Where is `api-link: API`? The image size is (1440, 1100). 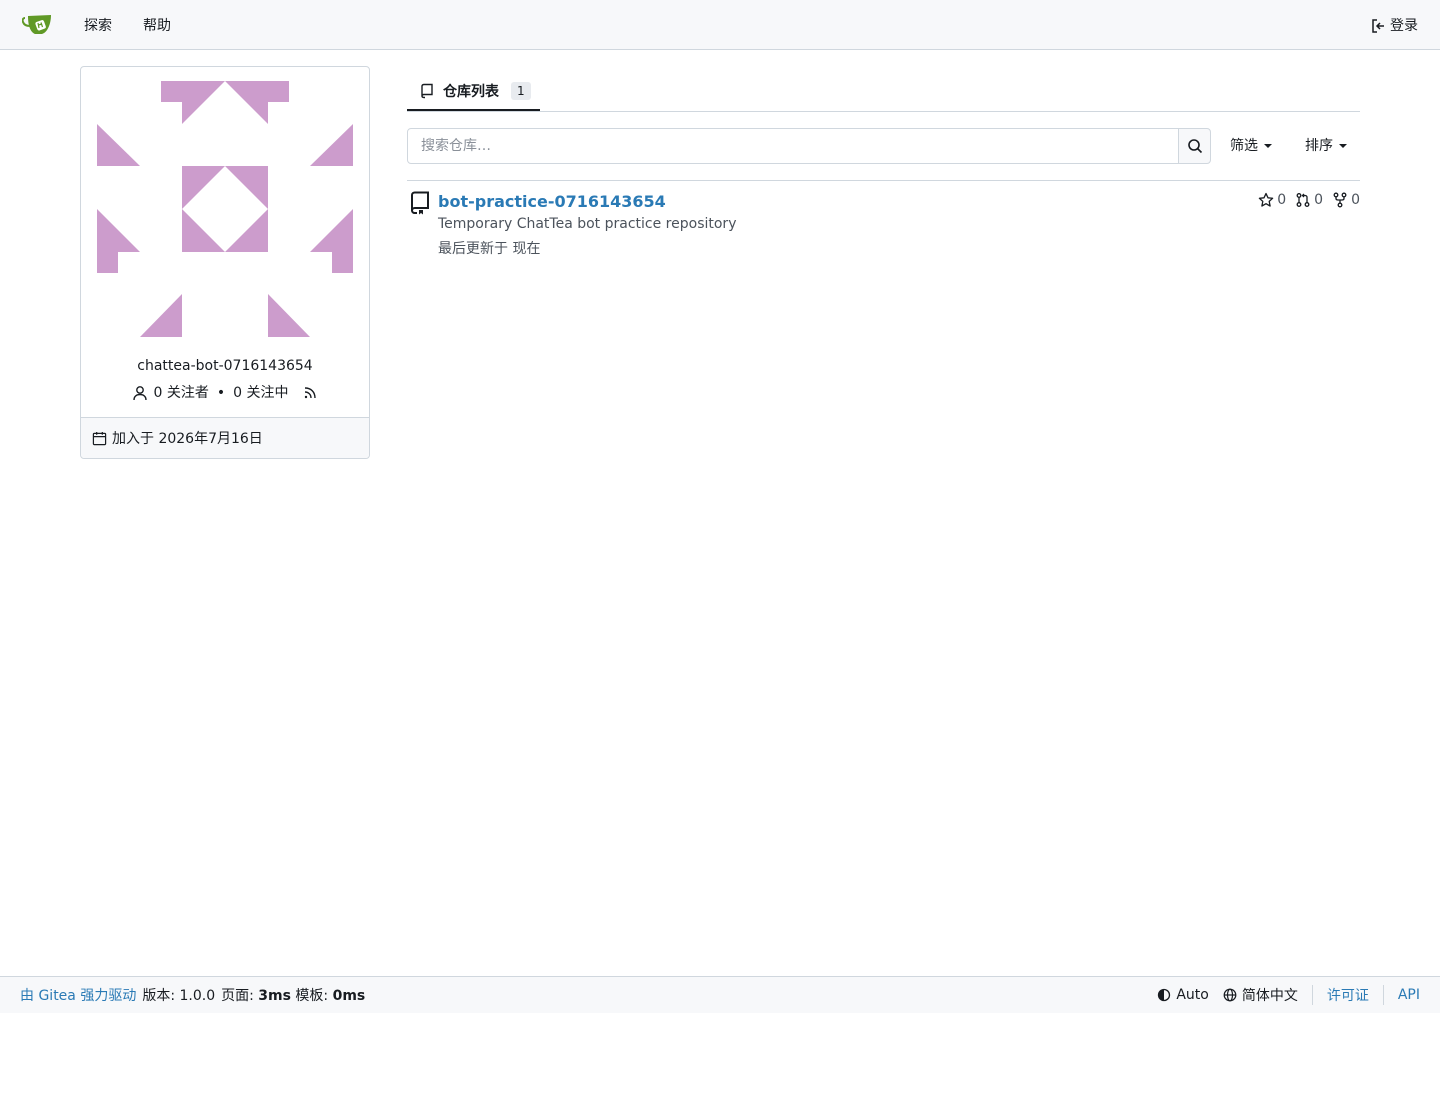 api-link: API is located at coordinates (1409, 995).